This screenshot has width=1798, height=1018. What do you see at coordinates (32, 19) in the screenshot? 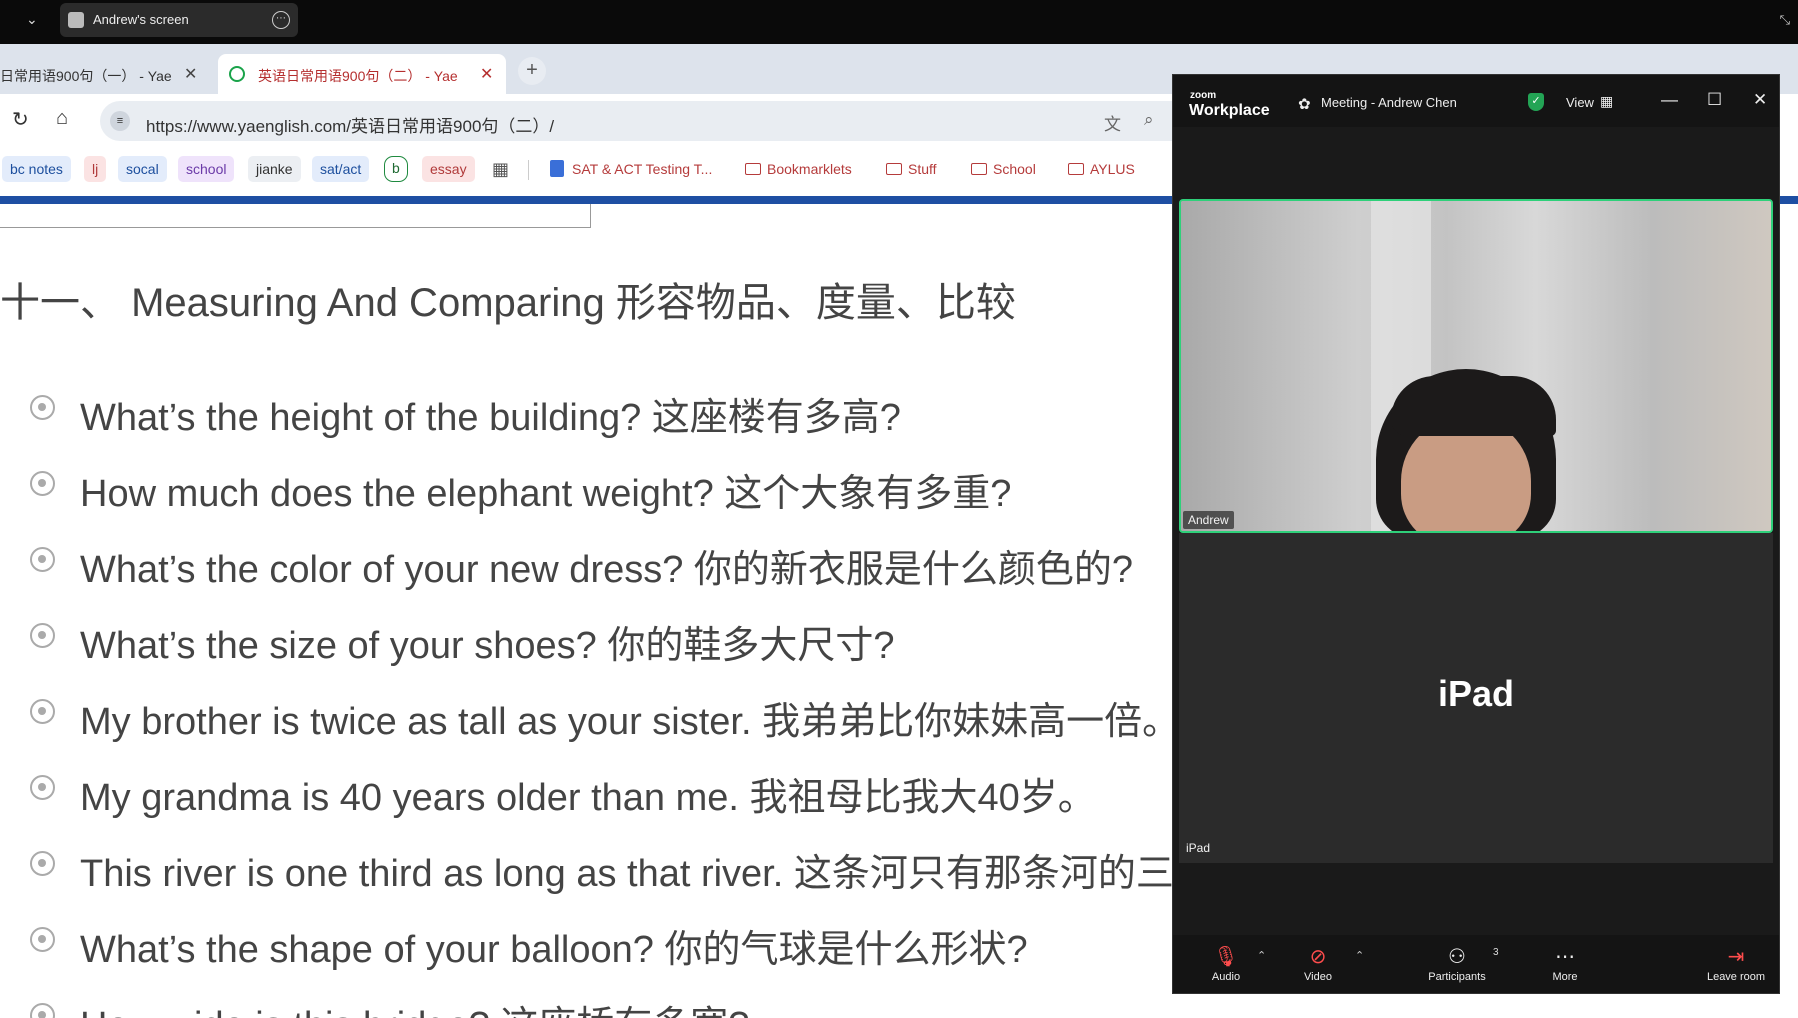
I see `chevron-down-icon: ⌄` at bounding box center [32, 19].